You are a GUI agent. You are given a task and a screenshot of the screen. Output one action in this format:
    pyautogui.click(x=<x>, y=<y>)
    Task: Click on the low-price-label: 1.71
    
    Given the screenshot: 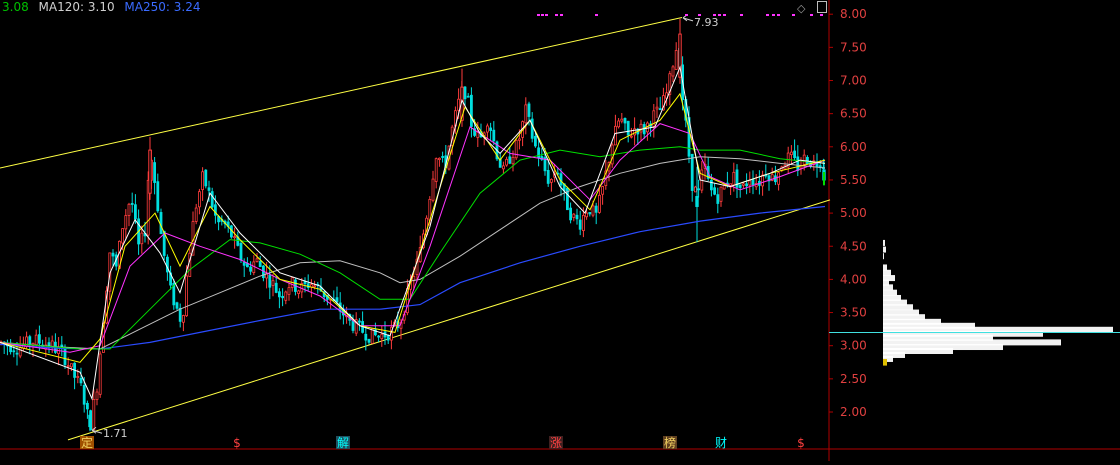 What is the action you would take?
    pyautogui.click(x=115, y=433)
    